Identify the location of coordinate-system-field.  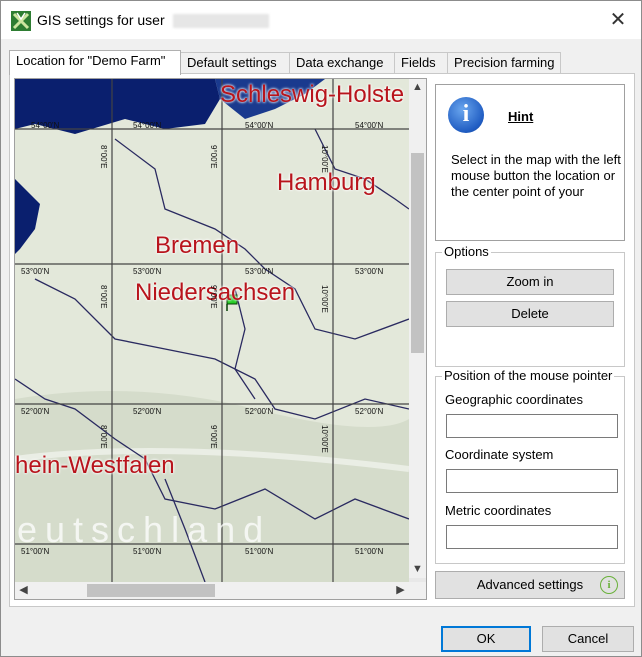
(532, 481).